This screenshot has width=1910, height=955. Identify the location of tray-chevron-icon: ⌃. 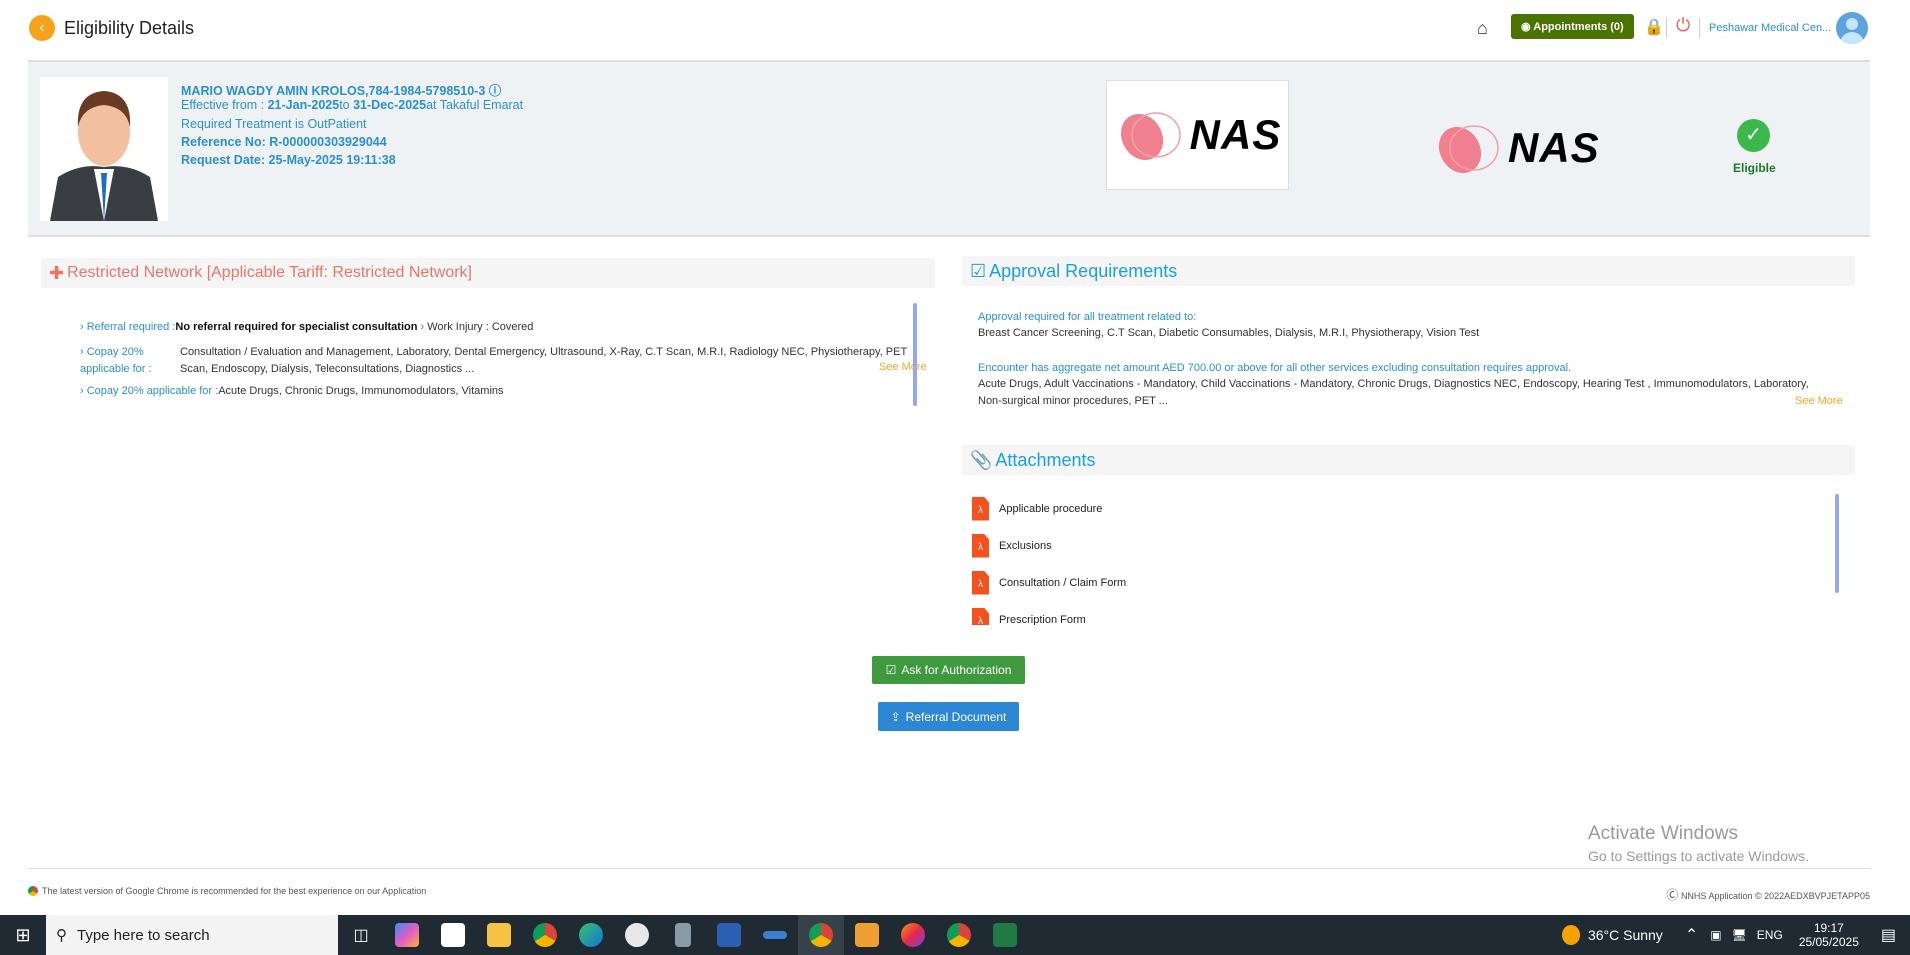
(1691, 935).